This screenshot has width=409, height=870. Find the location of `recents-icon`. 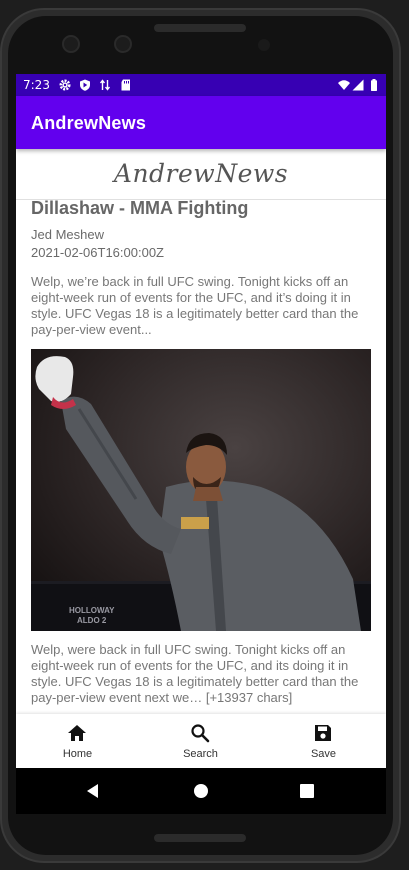

recents-icon is located at coordinates (307, 791).